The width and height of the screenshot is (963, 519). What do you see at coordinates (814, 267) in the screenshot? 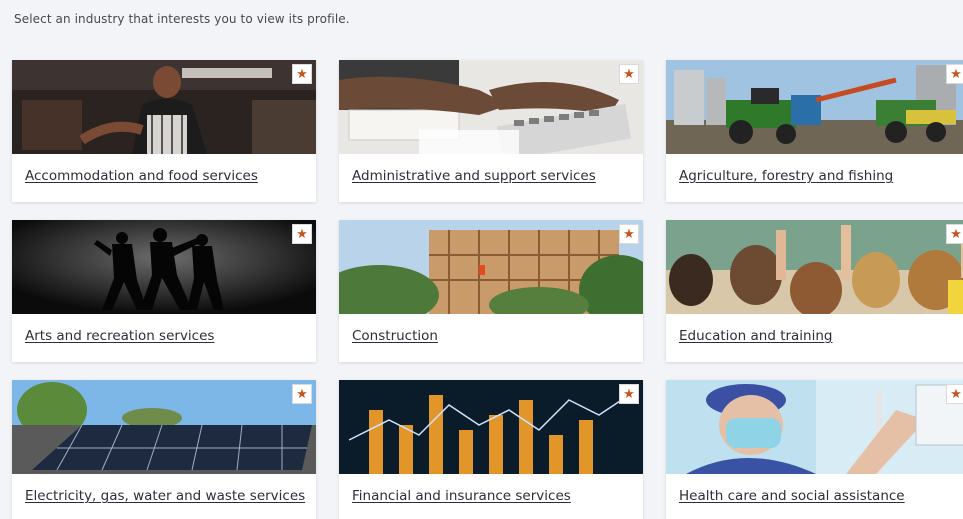
I see `industry-image-education: ★` at bounding box center [814, 267].